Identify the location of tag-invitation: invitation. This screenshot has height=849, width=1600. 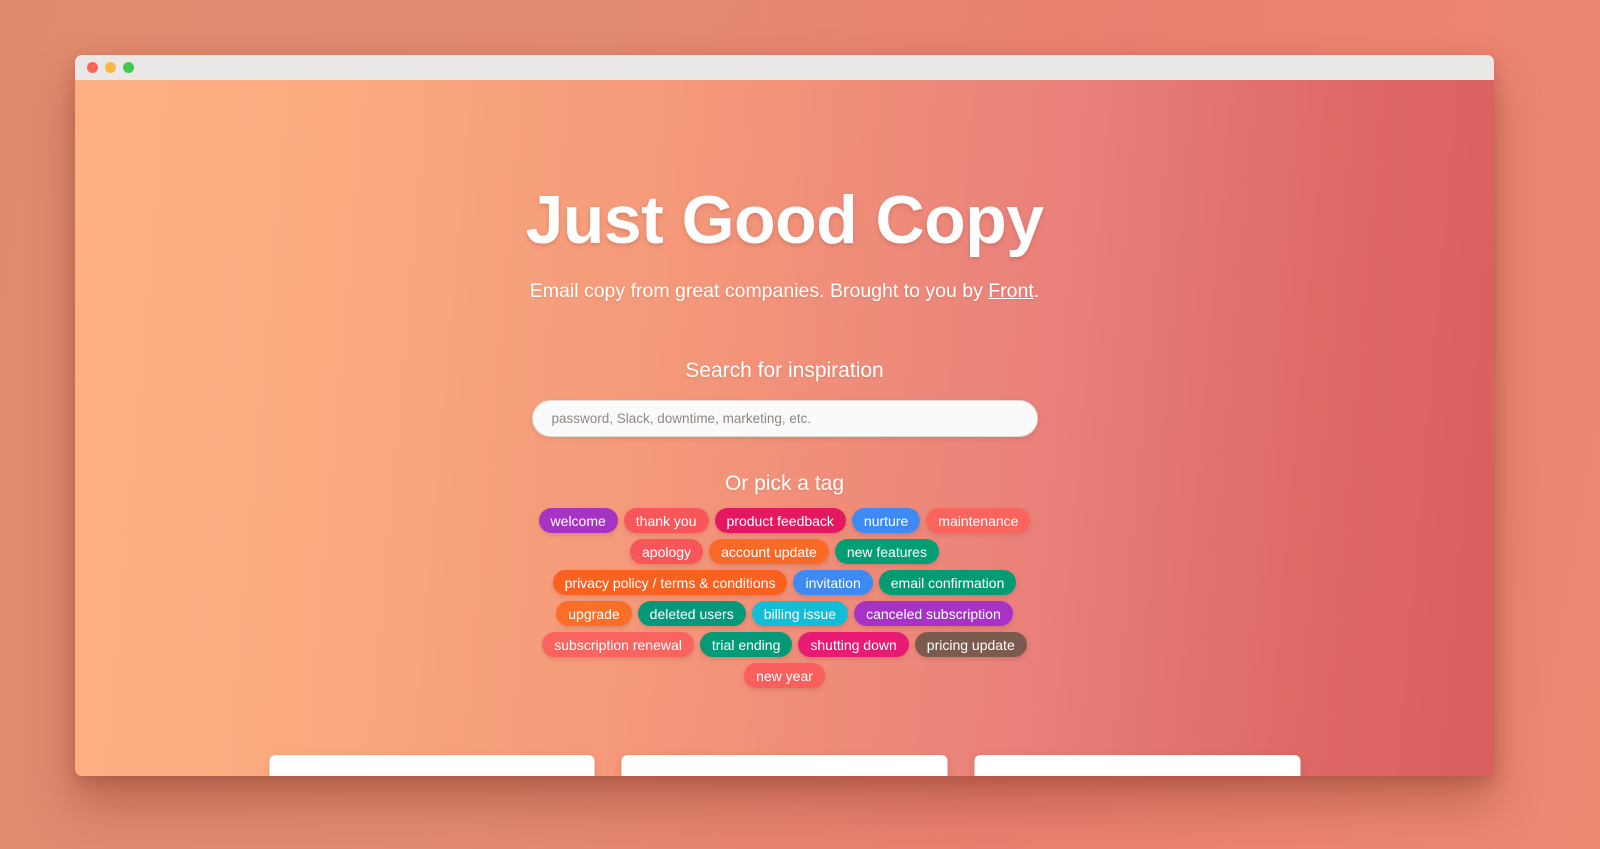
(833, 582).